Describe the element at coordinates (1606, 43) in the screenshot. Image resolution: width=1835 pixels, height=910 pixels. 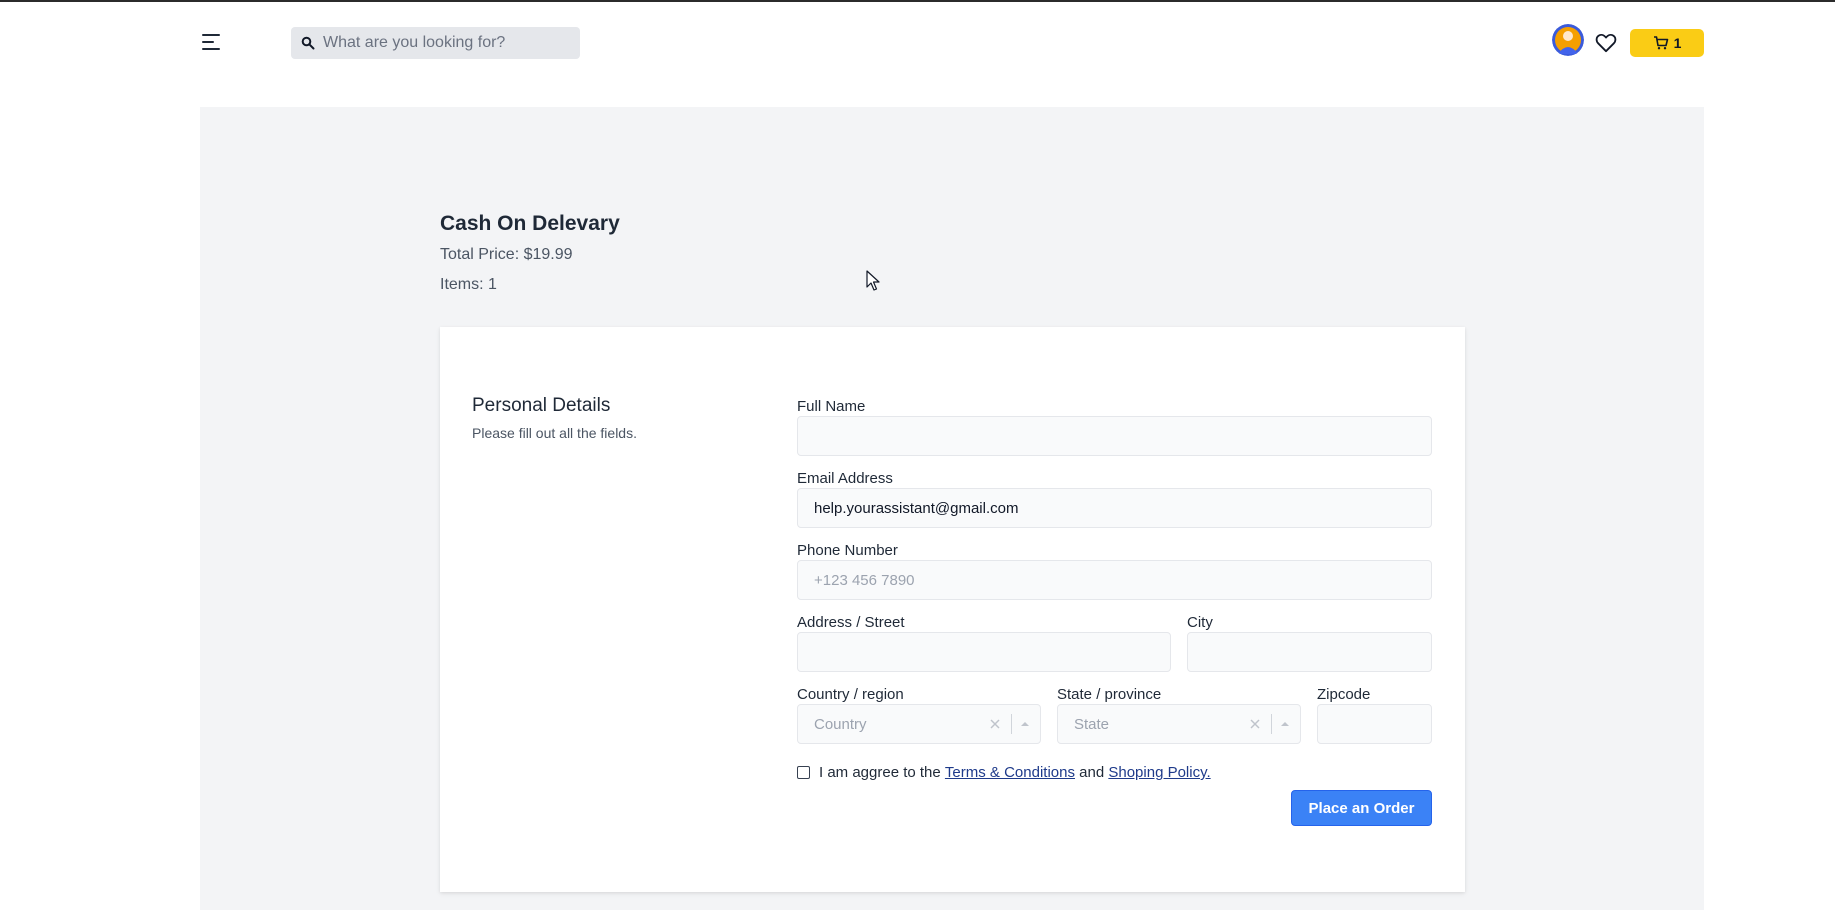
I see `heart-icon` at that location.